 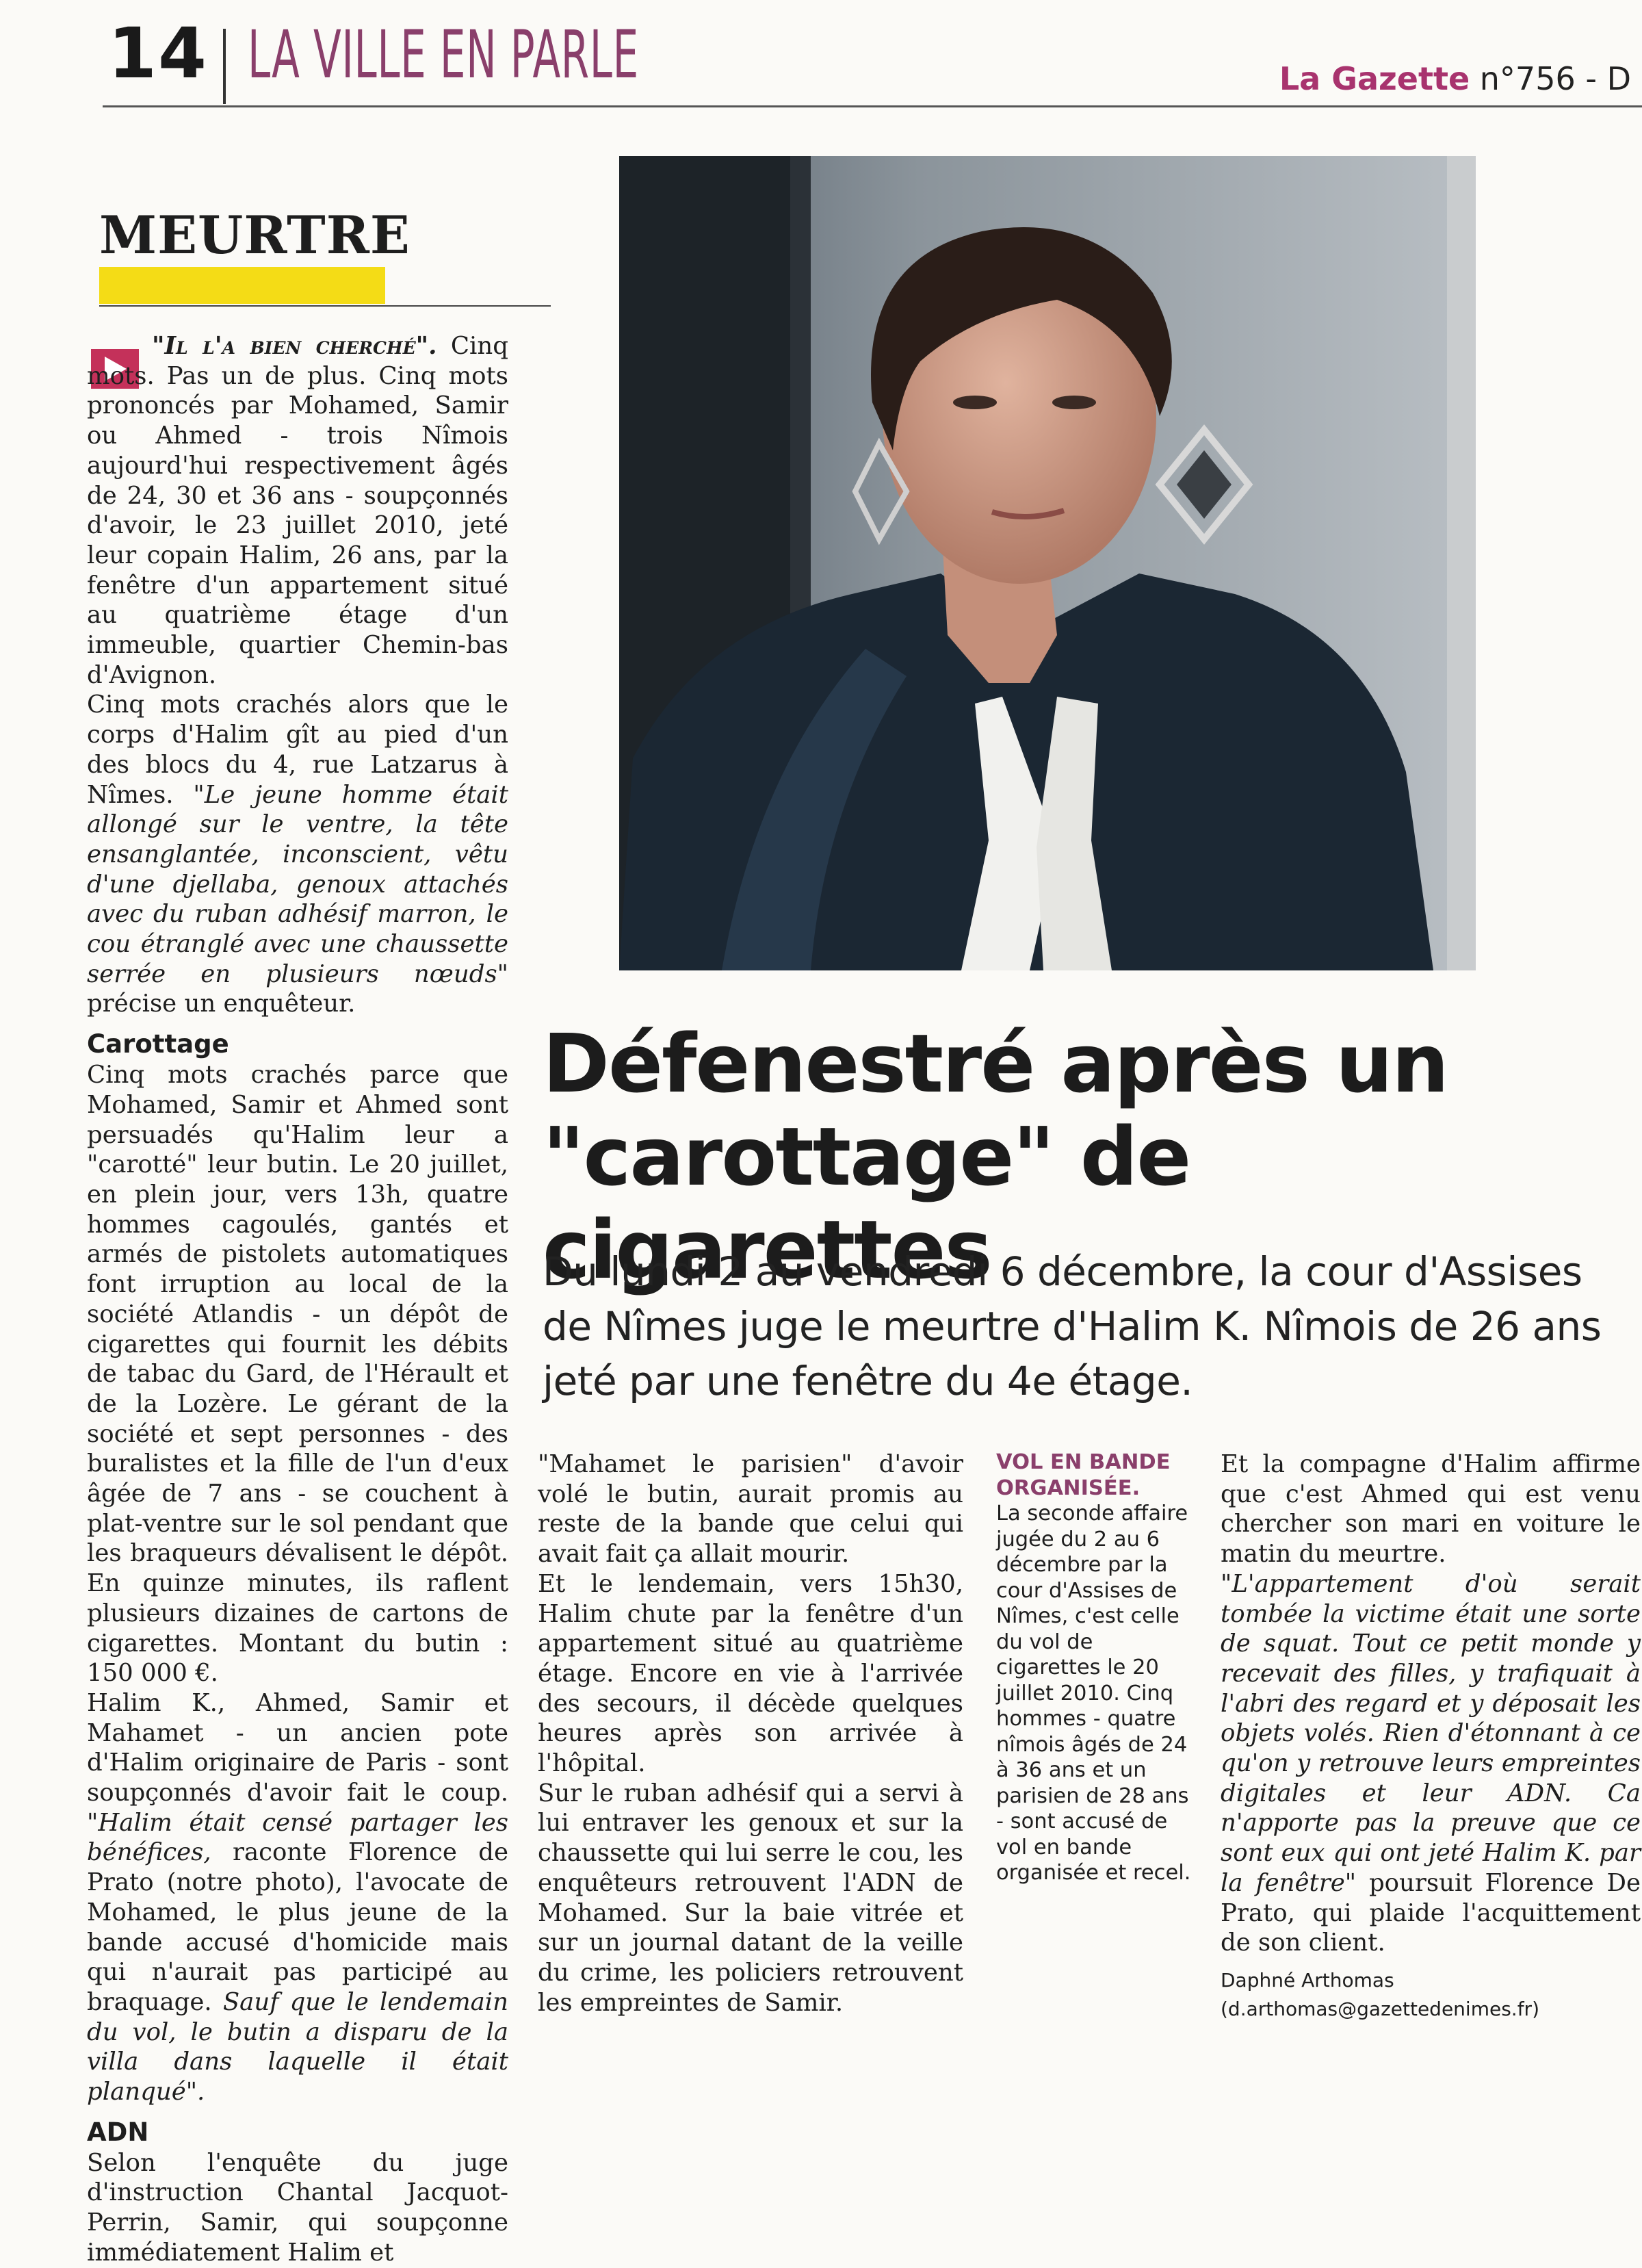 What do you see at coordinates (158, 53) in the screenshot?
I see `page-number: 14` at bounding box center [158, 53].